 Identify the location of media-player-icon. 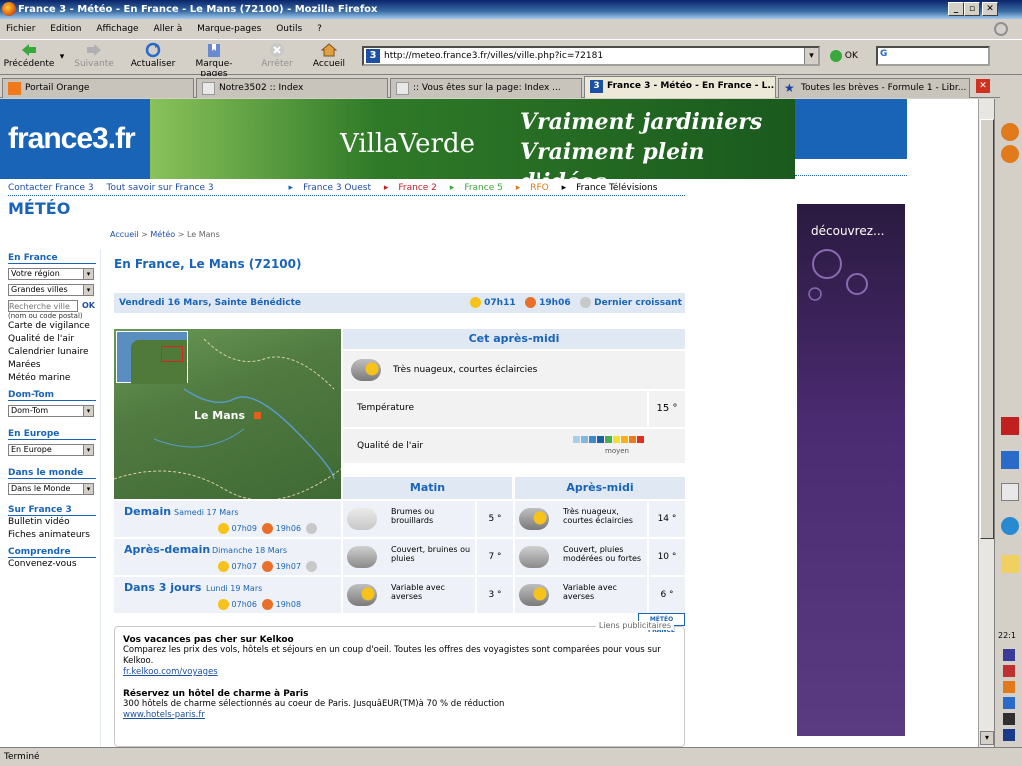
(1010, 460).